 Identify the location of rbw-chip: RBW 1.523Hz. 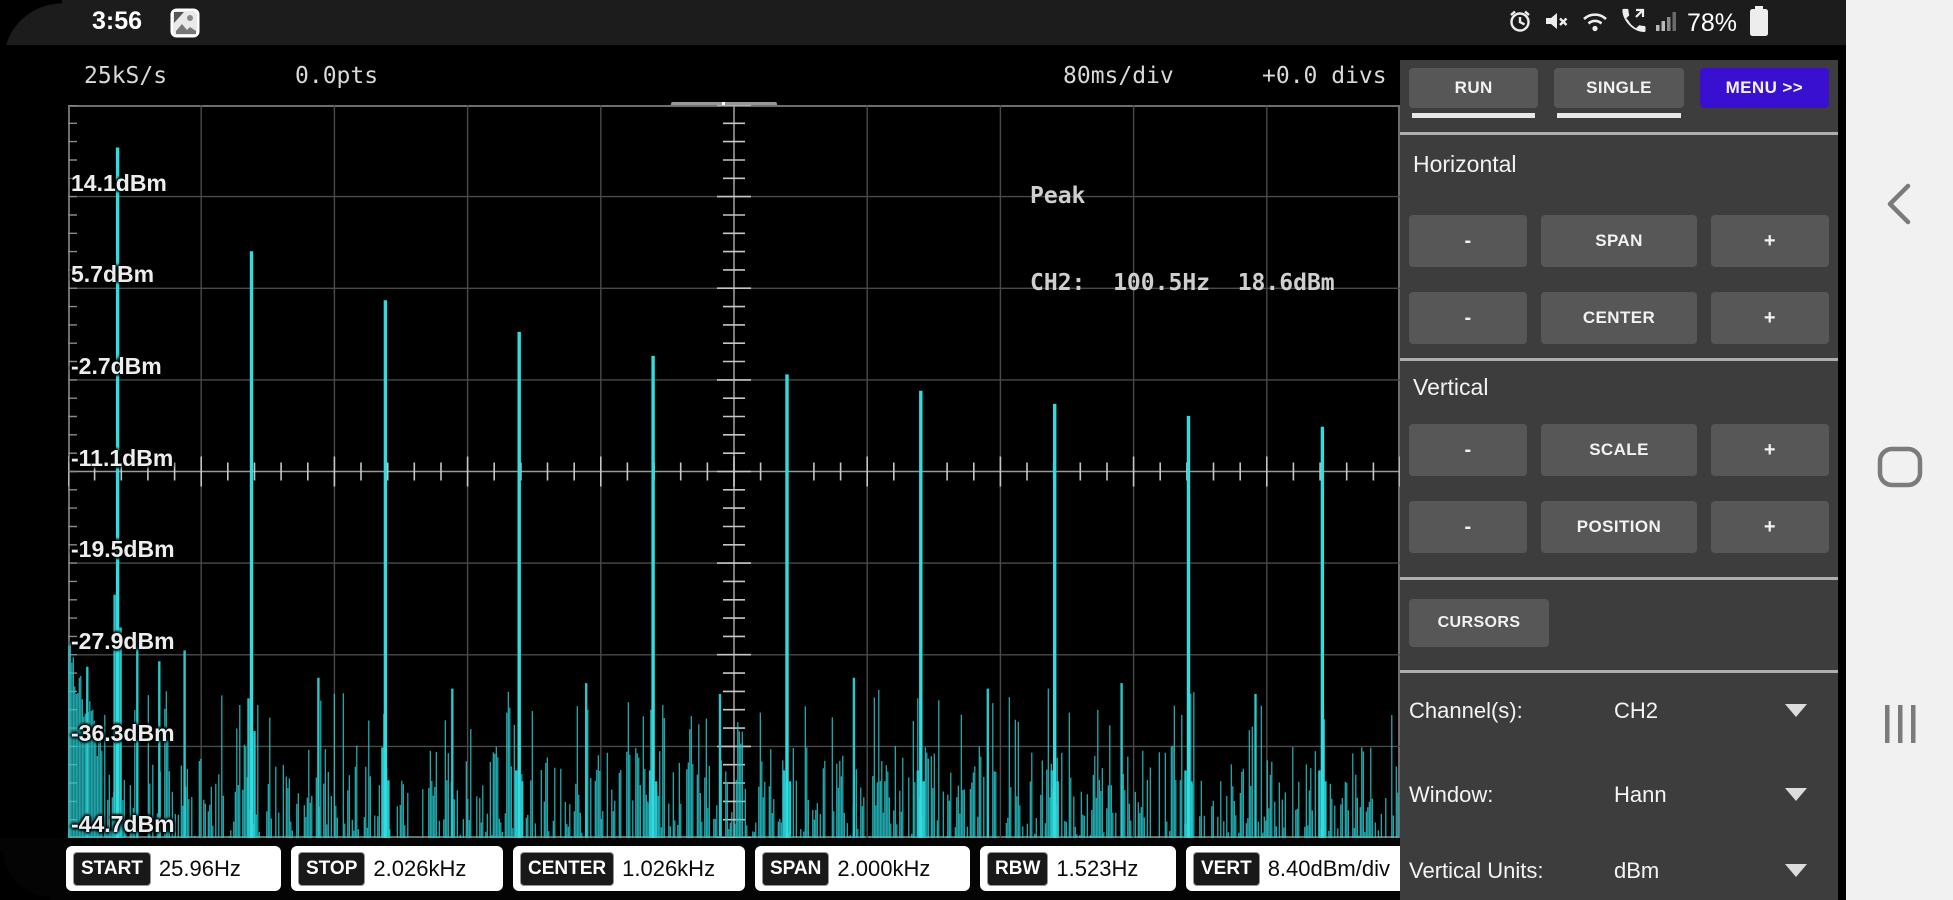
(1078, 868).